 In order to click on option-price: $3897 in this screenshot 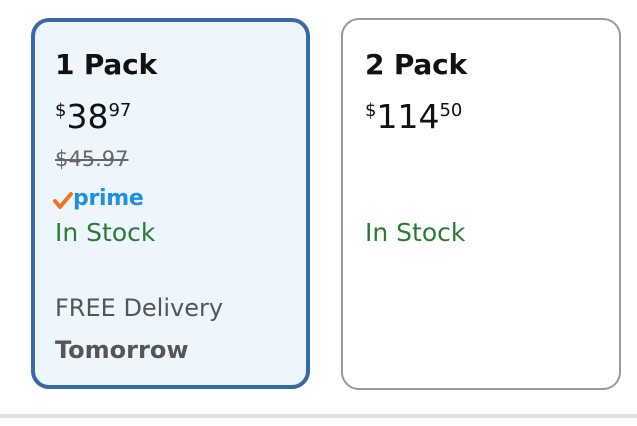, I will do `click(93, 116)`.